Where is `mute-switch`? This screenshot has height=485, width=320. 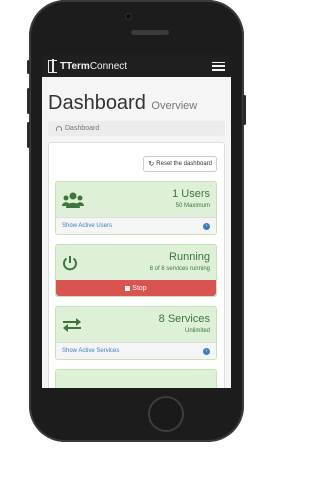
mute-switch is located at coordinates (28, 67).